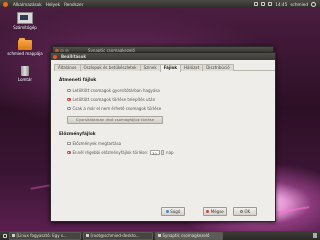  Describe the element at coordinates (247, 211) in the screenshot. I see `ok-button-label: OK` at that location.